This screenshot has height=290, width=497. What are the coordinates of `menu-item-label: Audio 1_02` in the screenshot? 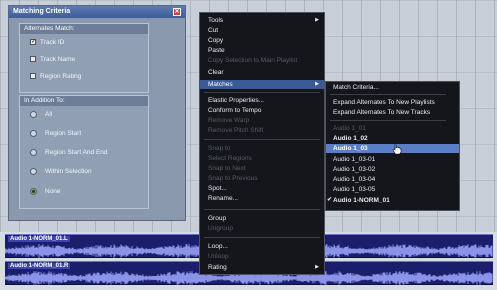 It's located at (350, 138).